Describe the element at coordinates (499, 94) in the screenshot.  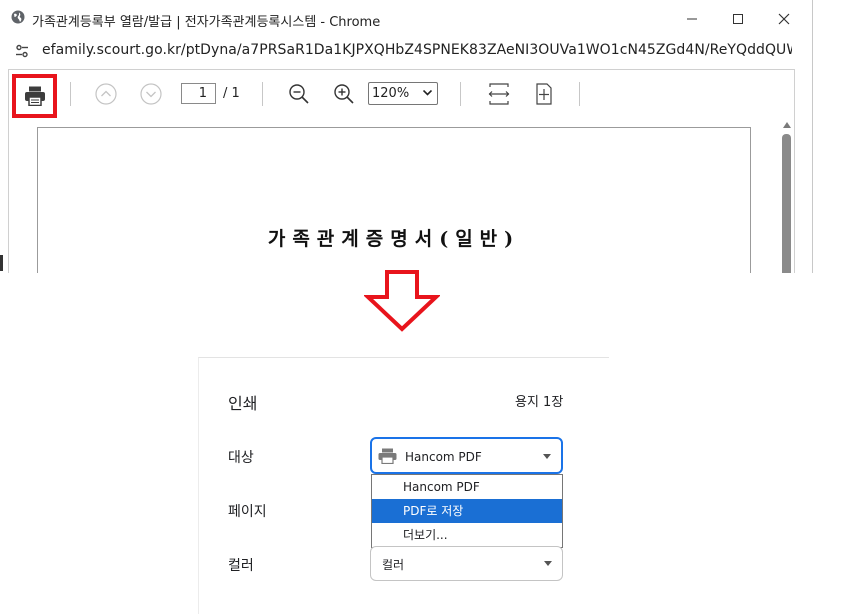
I see `fit-width-icon` at that location.